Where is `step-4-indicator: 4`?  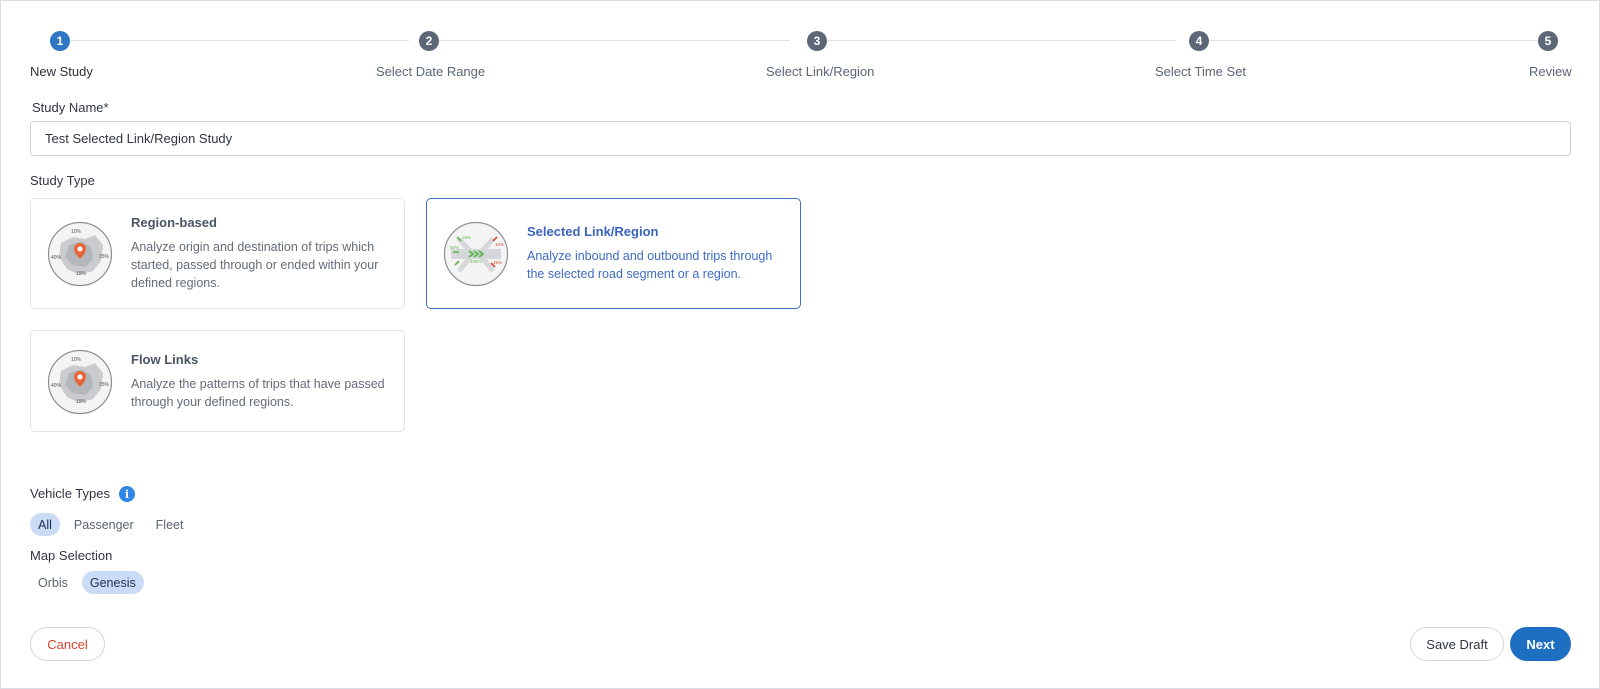 step-4-indicator: 4 is located at coordinates (1199, 41).